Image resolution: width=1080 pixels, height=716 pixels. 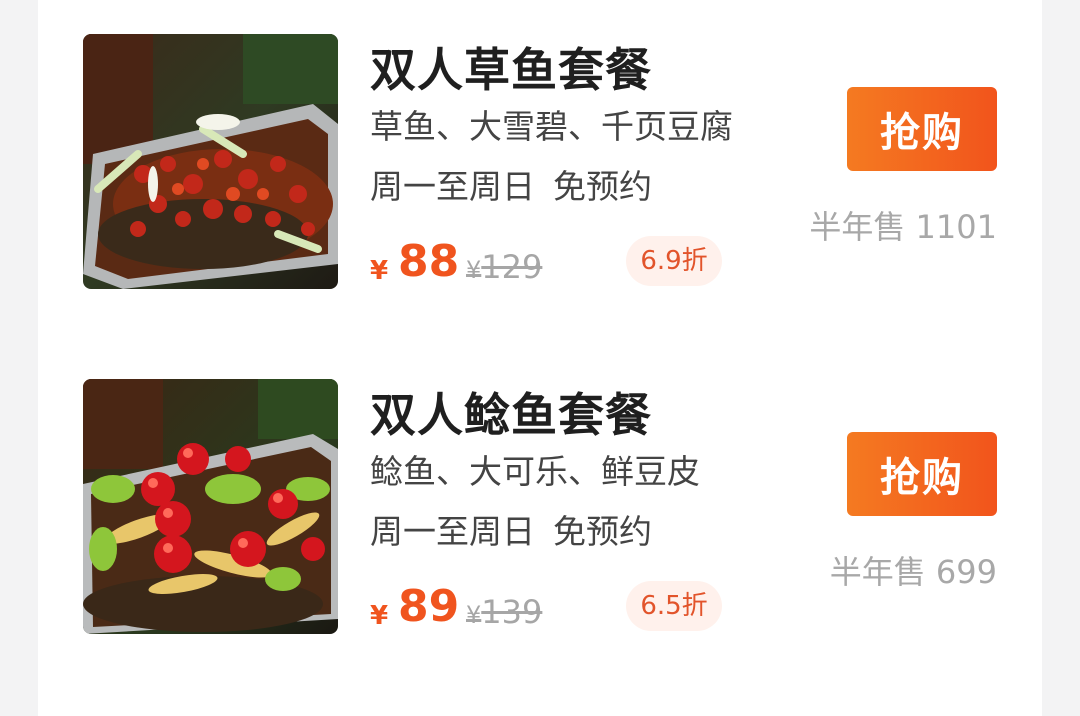 I want to click on grilled-fish-peppers-photo, so click(x=210, y=506).